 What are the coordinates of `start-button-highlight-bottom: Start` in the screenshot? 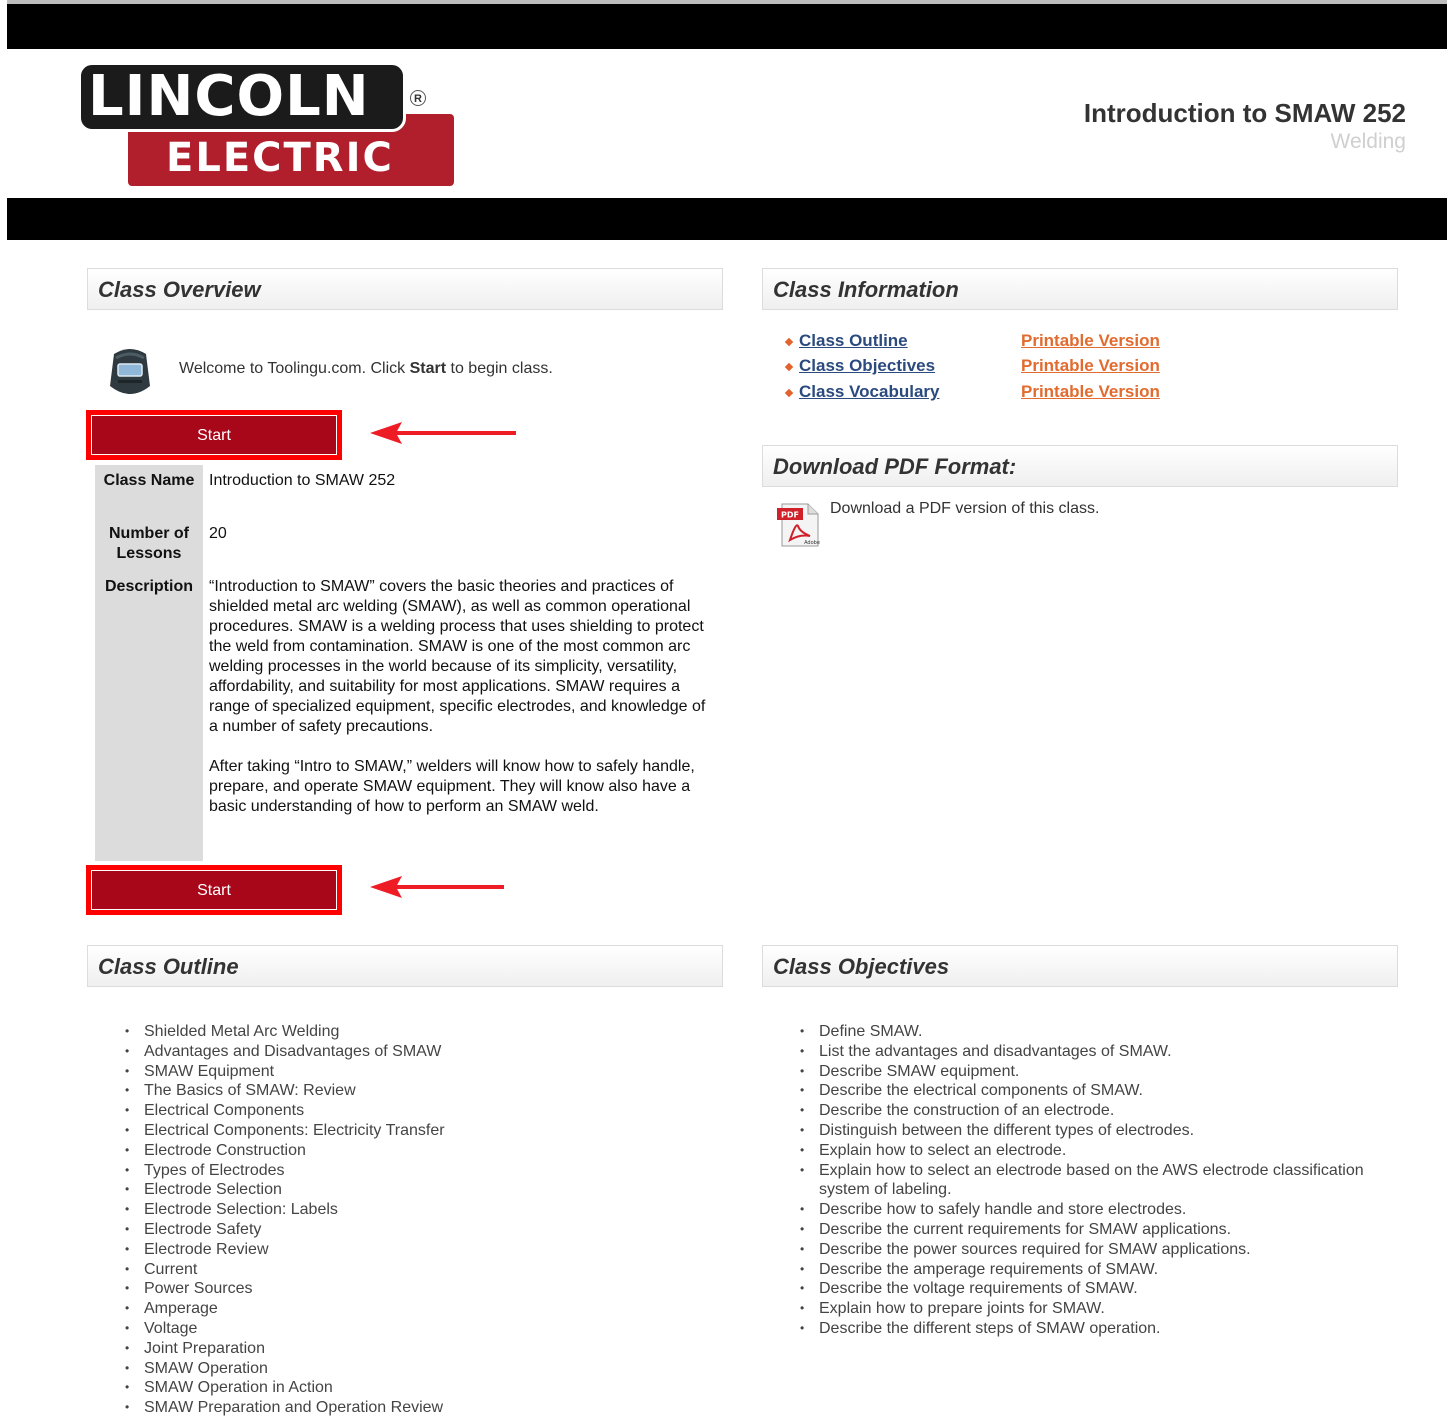 It's located at (214, 890).